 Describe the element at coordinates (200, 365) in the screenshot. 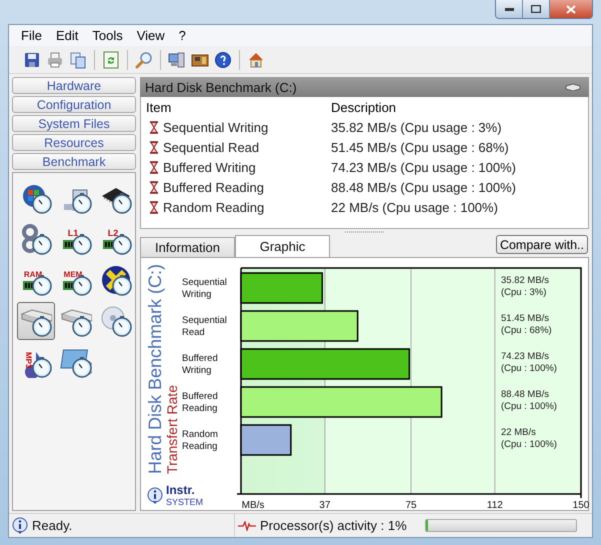

I see `category-label: Buffered Writing` at that location.